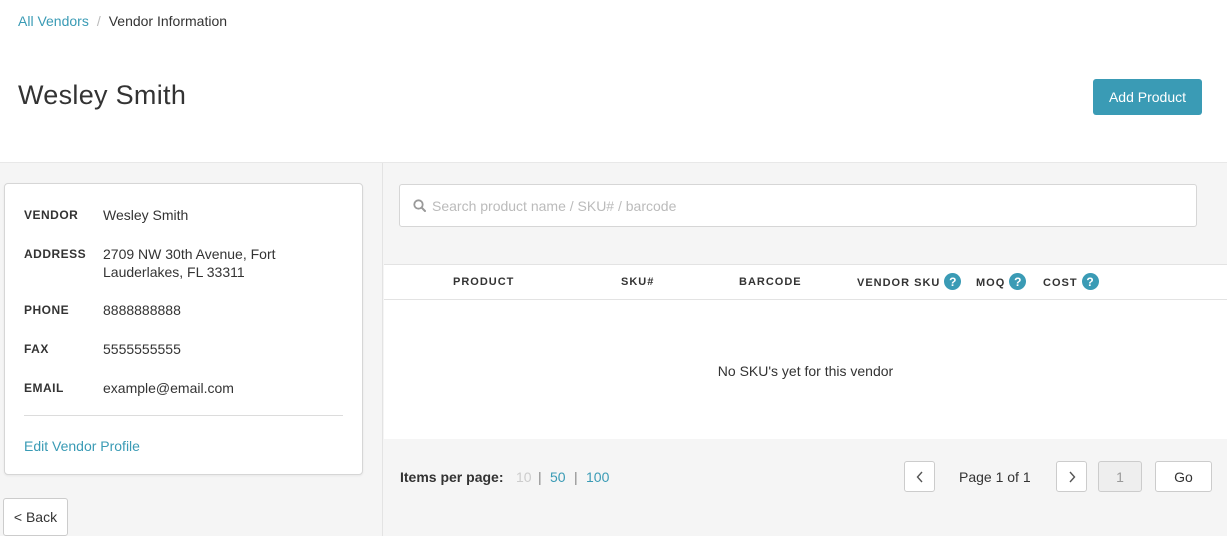 The width and height of the screenshot is (1227, 536). Describe the element at coordinates (452, 477) in the screenshot. I see `items-per-page-label: Items per page:` at that location.